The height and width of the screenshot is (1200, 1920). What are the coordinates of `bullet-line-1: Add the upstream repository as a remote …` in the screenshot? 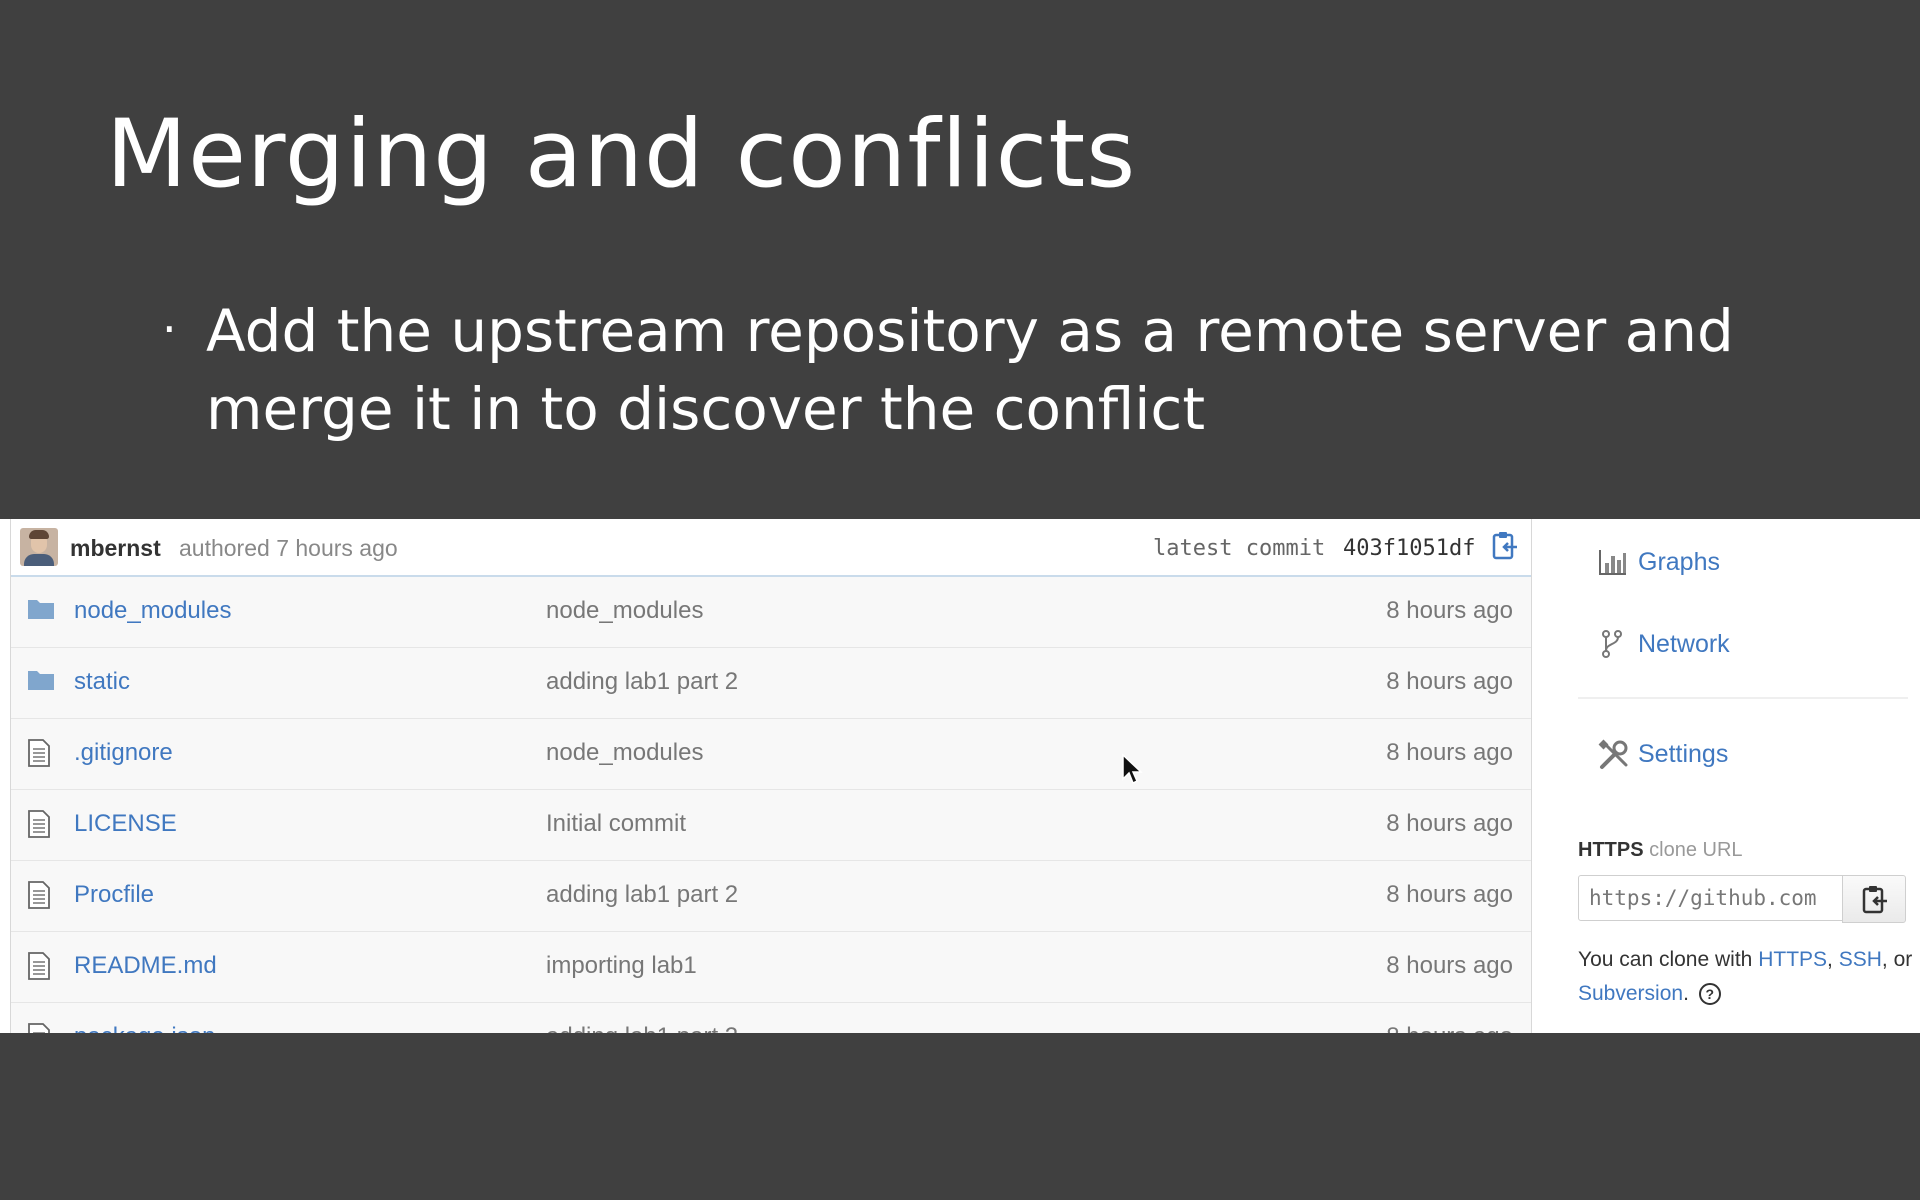 It's located at (970, 331).